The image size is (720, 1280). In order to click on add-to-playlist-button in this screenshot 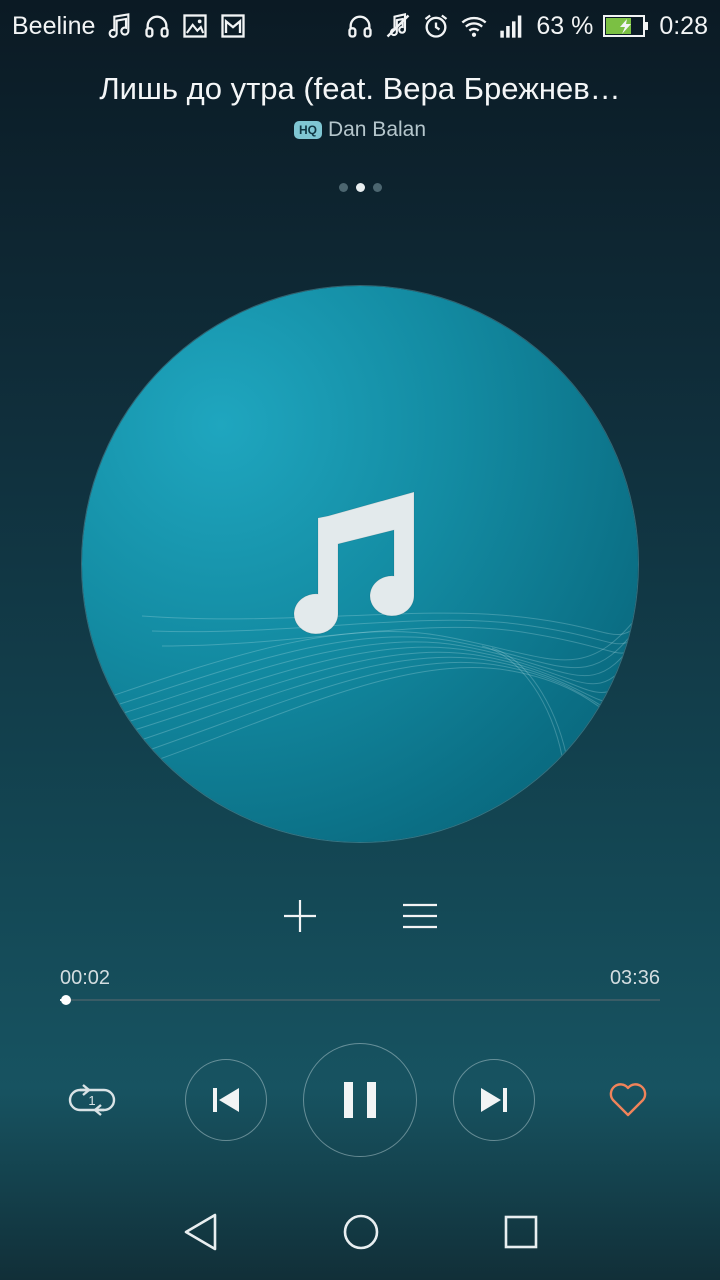, I will do `click(300, 916)`.